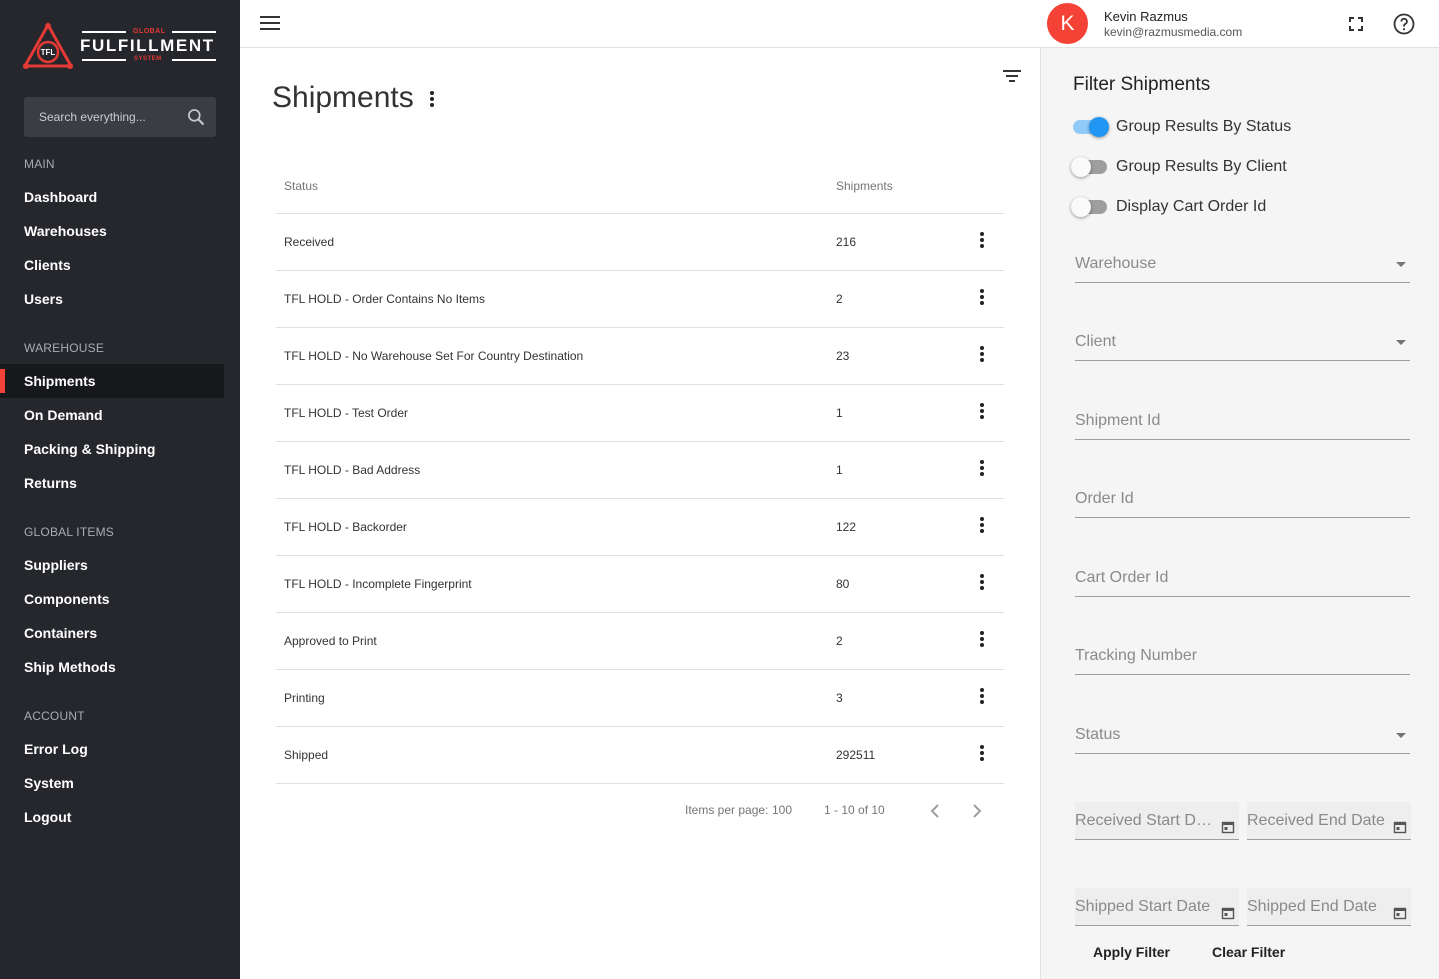 This screenshot has height=979, width=1439. Describe the element at coordinates (1104, 498) in the screenshot. I see `order-id-label: Order Id` at that location.